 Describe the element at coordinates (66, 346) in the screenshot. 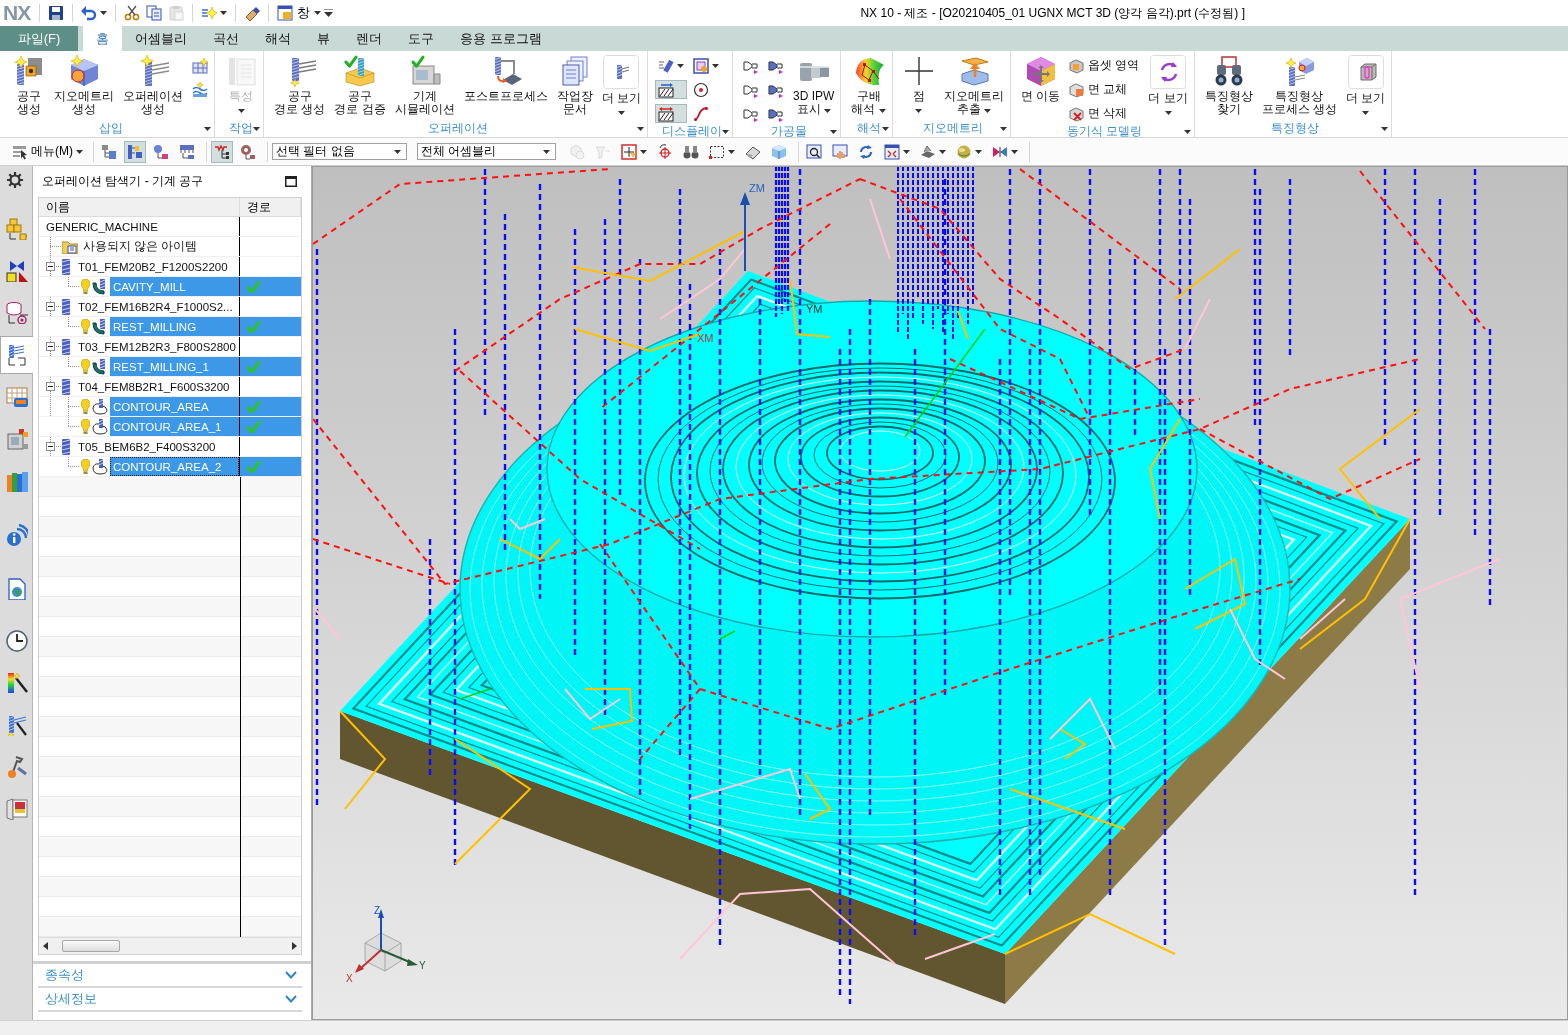

I see `end-mill-icon` at that location.